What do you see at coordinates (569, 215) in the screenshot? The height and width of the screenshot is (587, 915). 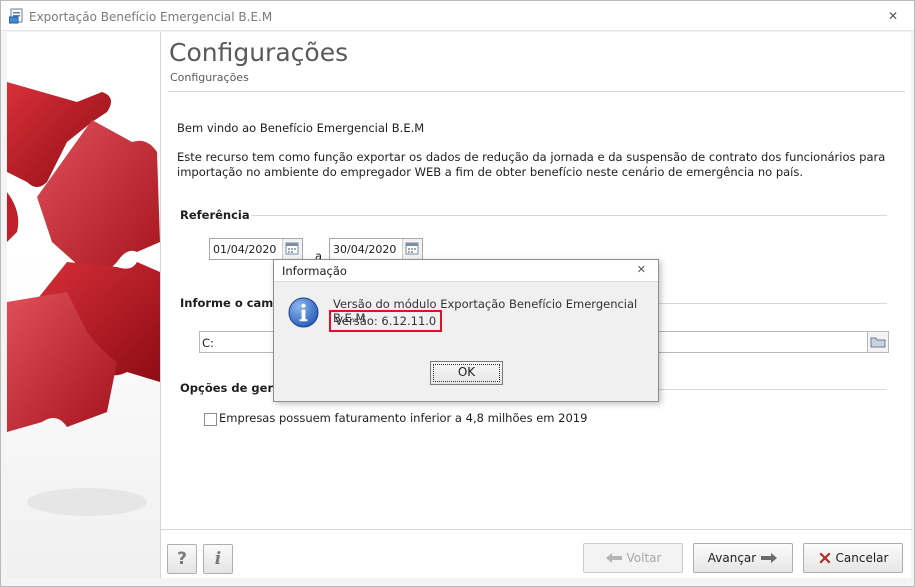 I see `referencia-divider` at bounding box center [569, 215].